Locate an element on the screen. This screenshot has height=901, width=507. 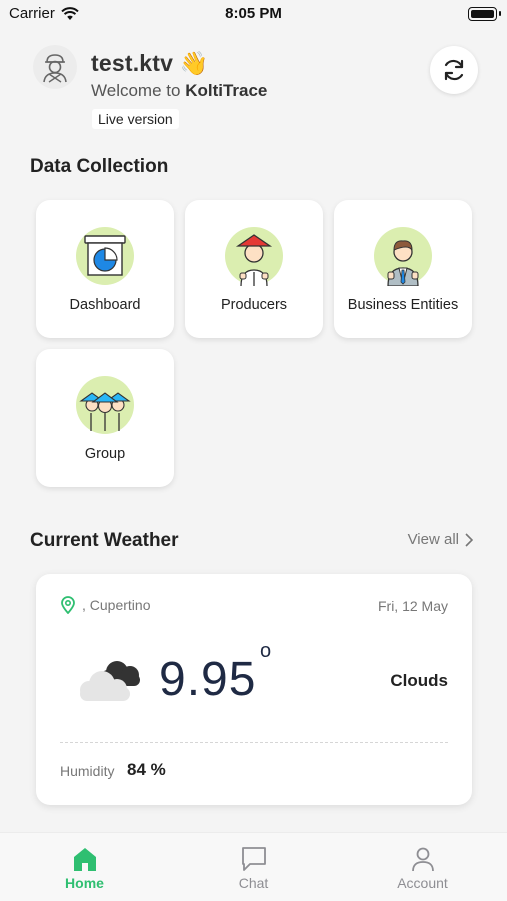
tab-account: Account is located at coordinates (422, 867).